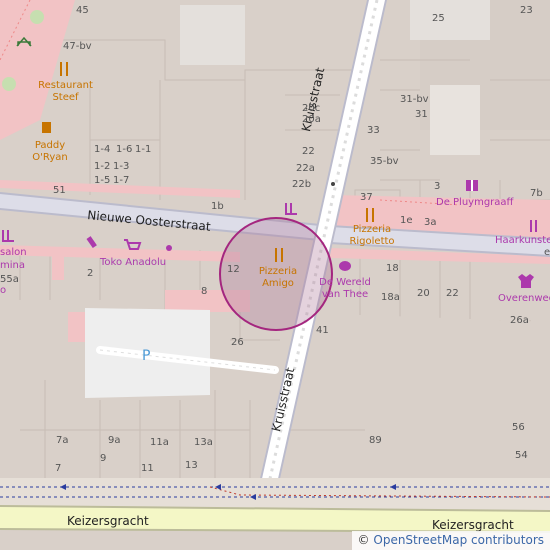 This screenshot has height=550, width=550. Describe the element at coordinates (524, 299) in the screenshot. I see `poi-overenwee: Overenwee` at that location.